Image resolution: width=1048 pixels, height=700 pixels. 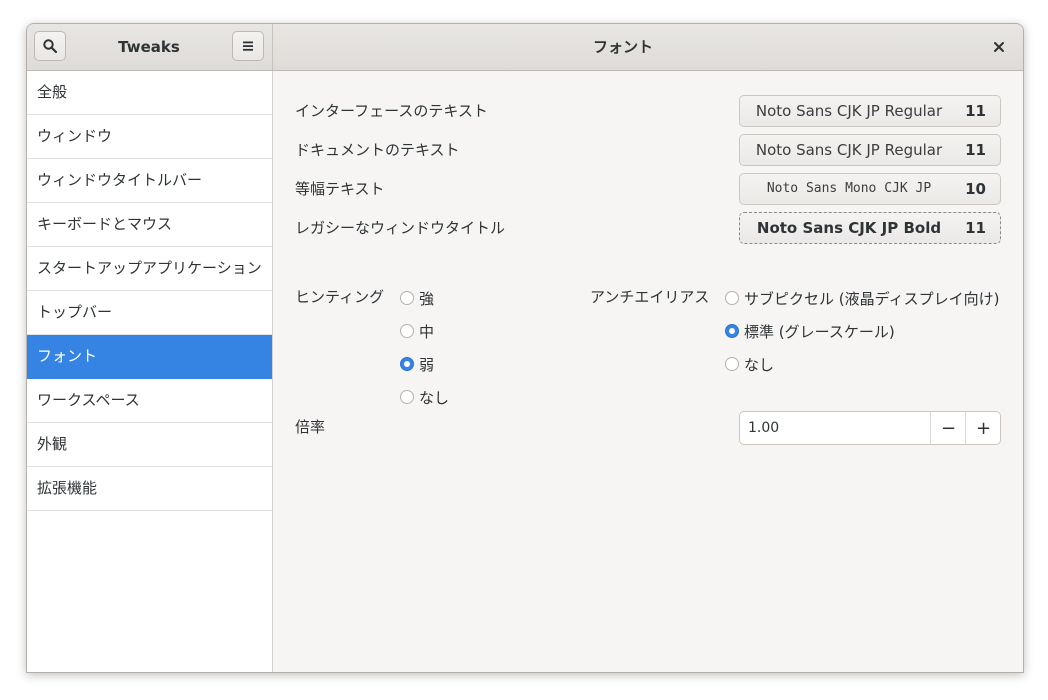 I want to click on sidebar-item-top-bar: トップバー, so click(x=149, y=313).